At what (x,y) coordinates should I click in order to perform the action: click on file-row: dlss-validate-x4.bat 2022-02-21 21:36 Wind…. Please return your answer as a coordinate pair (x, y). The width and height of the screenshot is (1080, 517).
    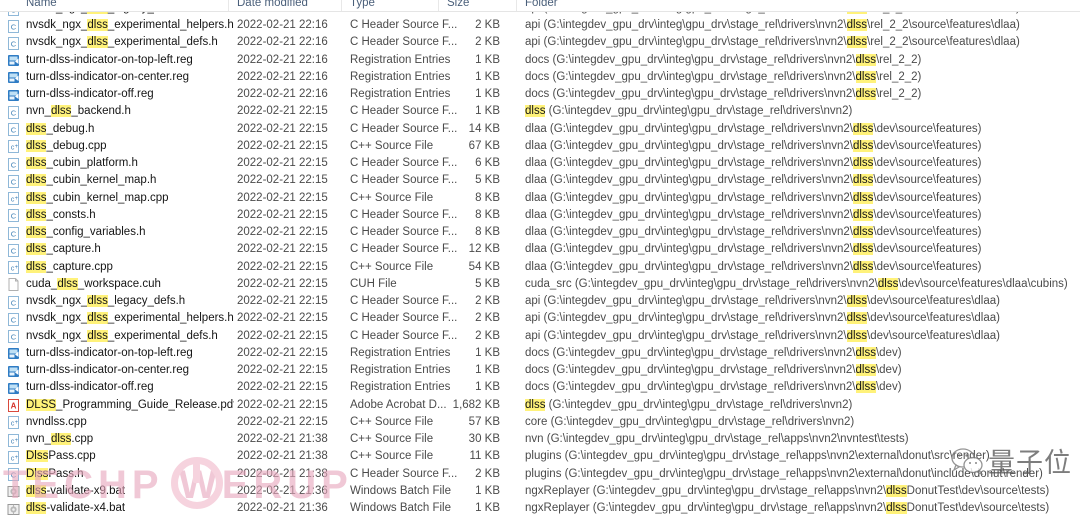
    Looking at the image, I should click on (540, 508).